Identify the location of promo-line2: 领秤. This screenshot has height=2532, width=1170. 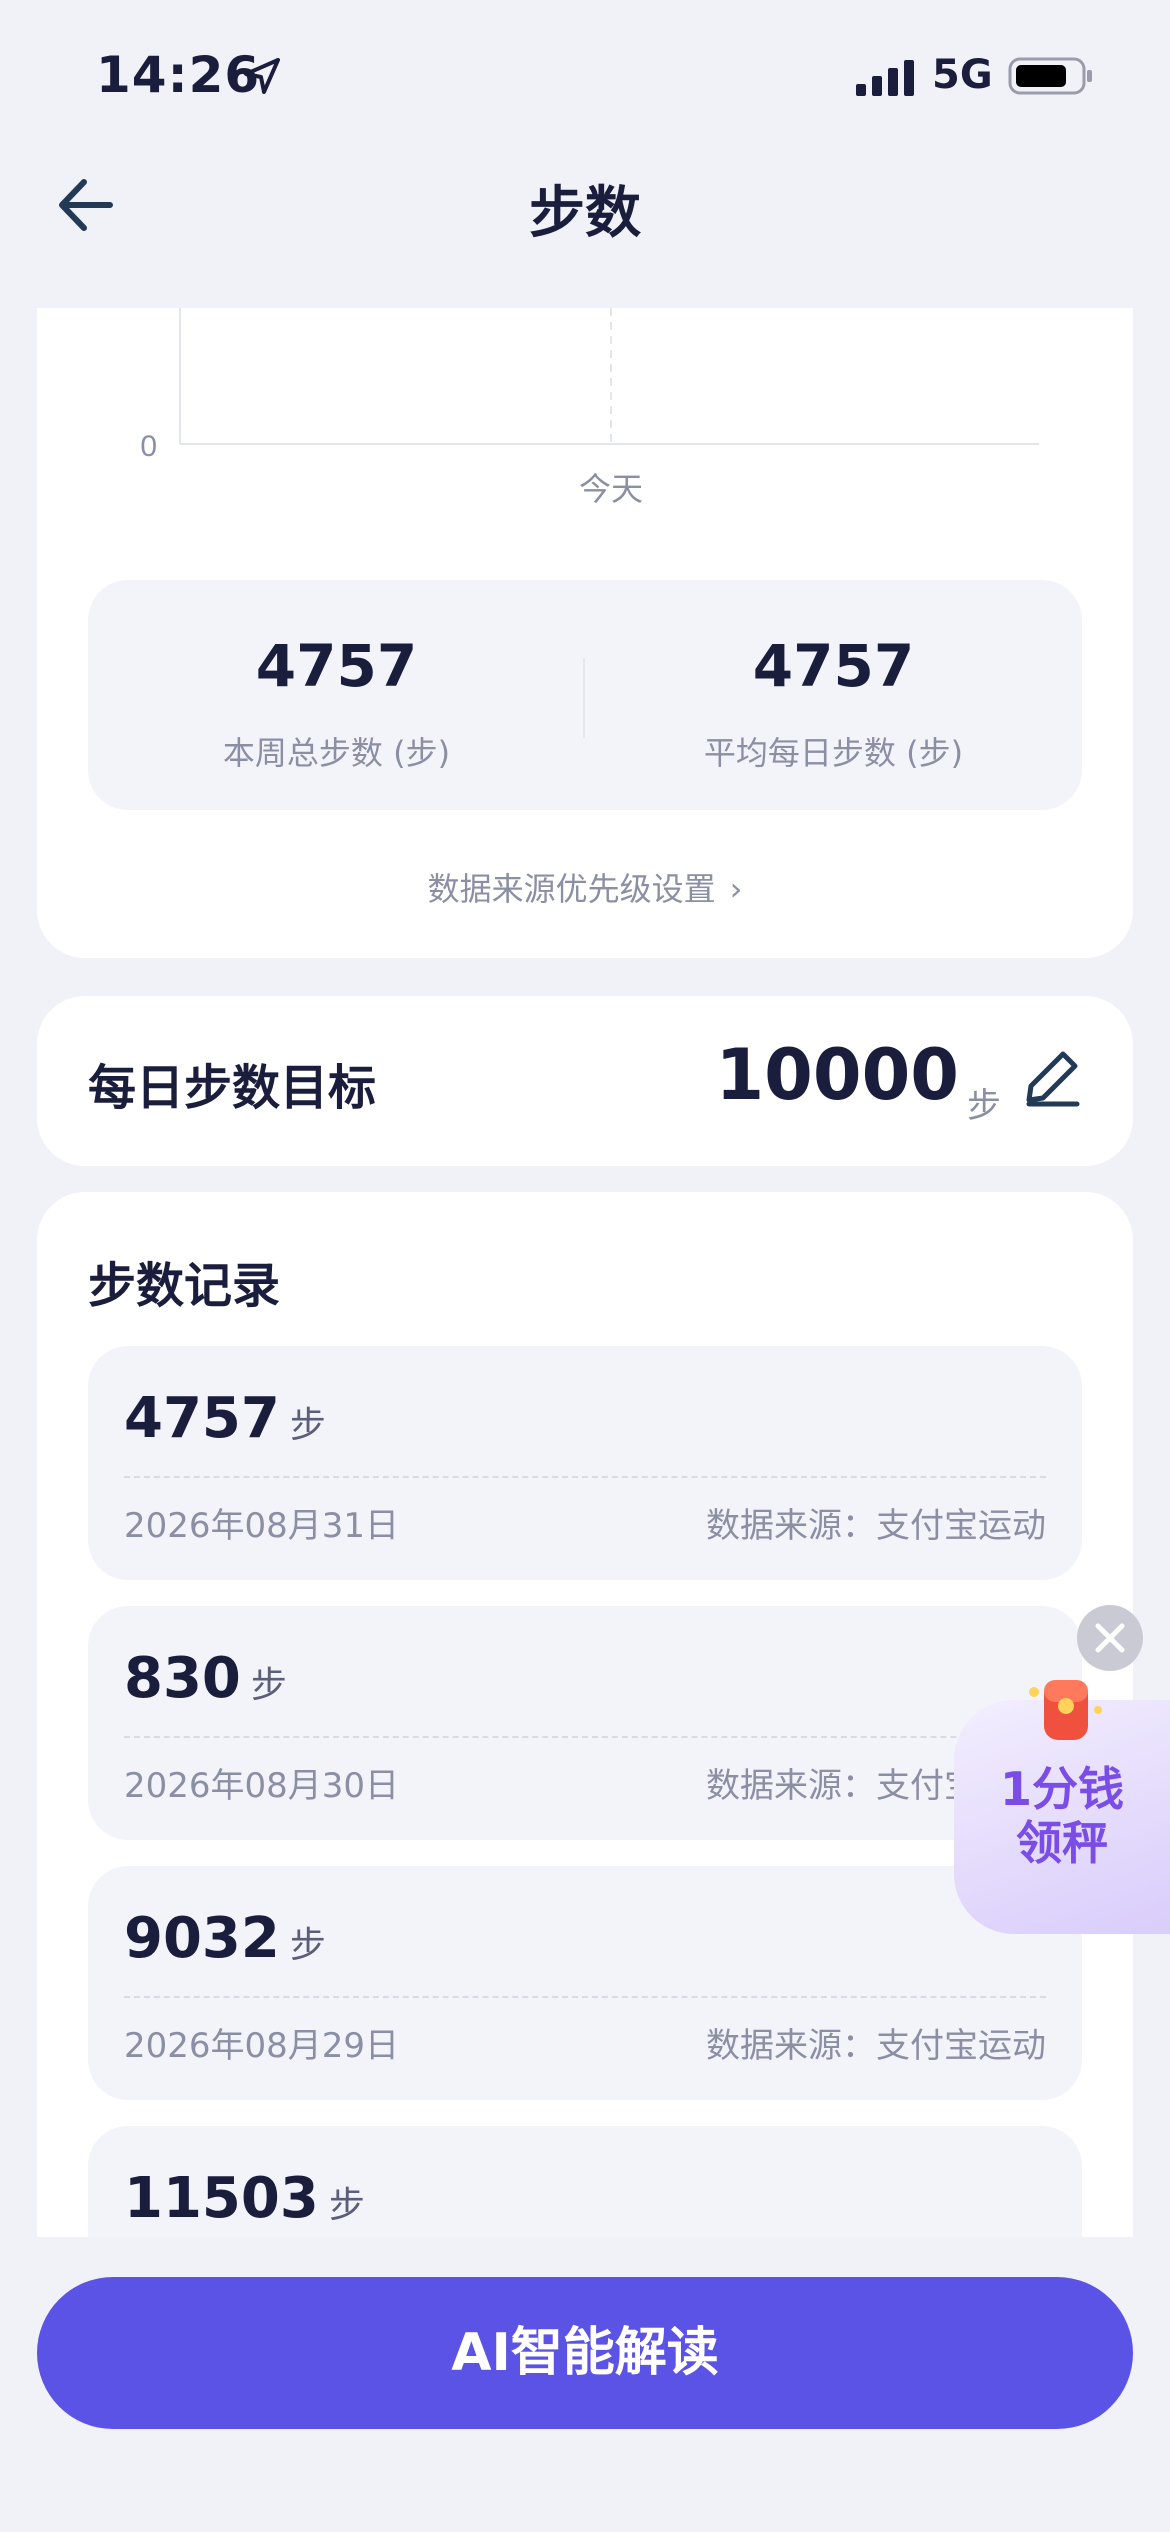
(1062, 1843).